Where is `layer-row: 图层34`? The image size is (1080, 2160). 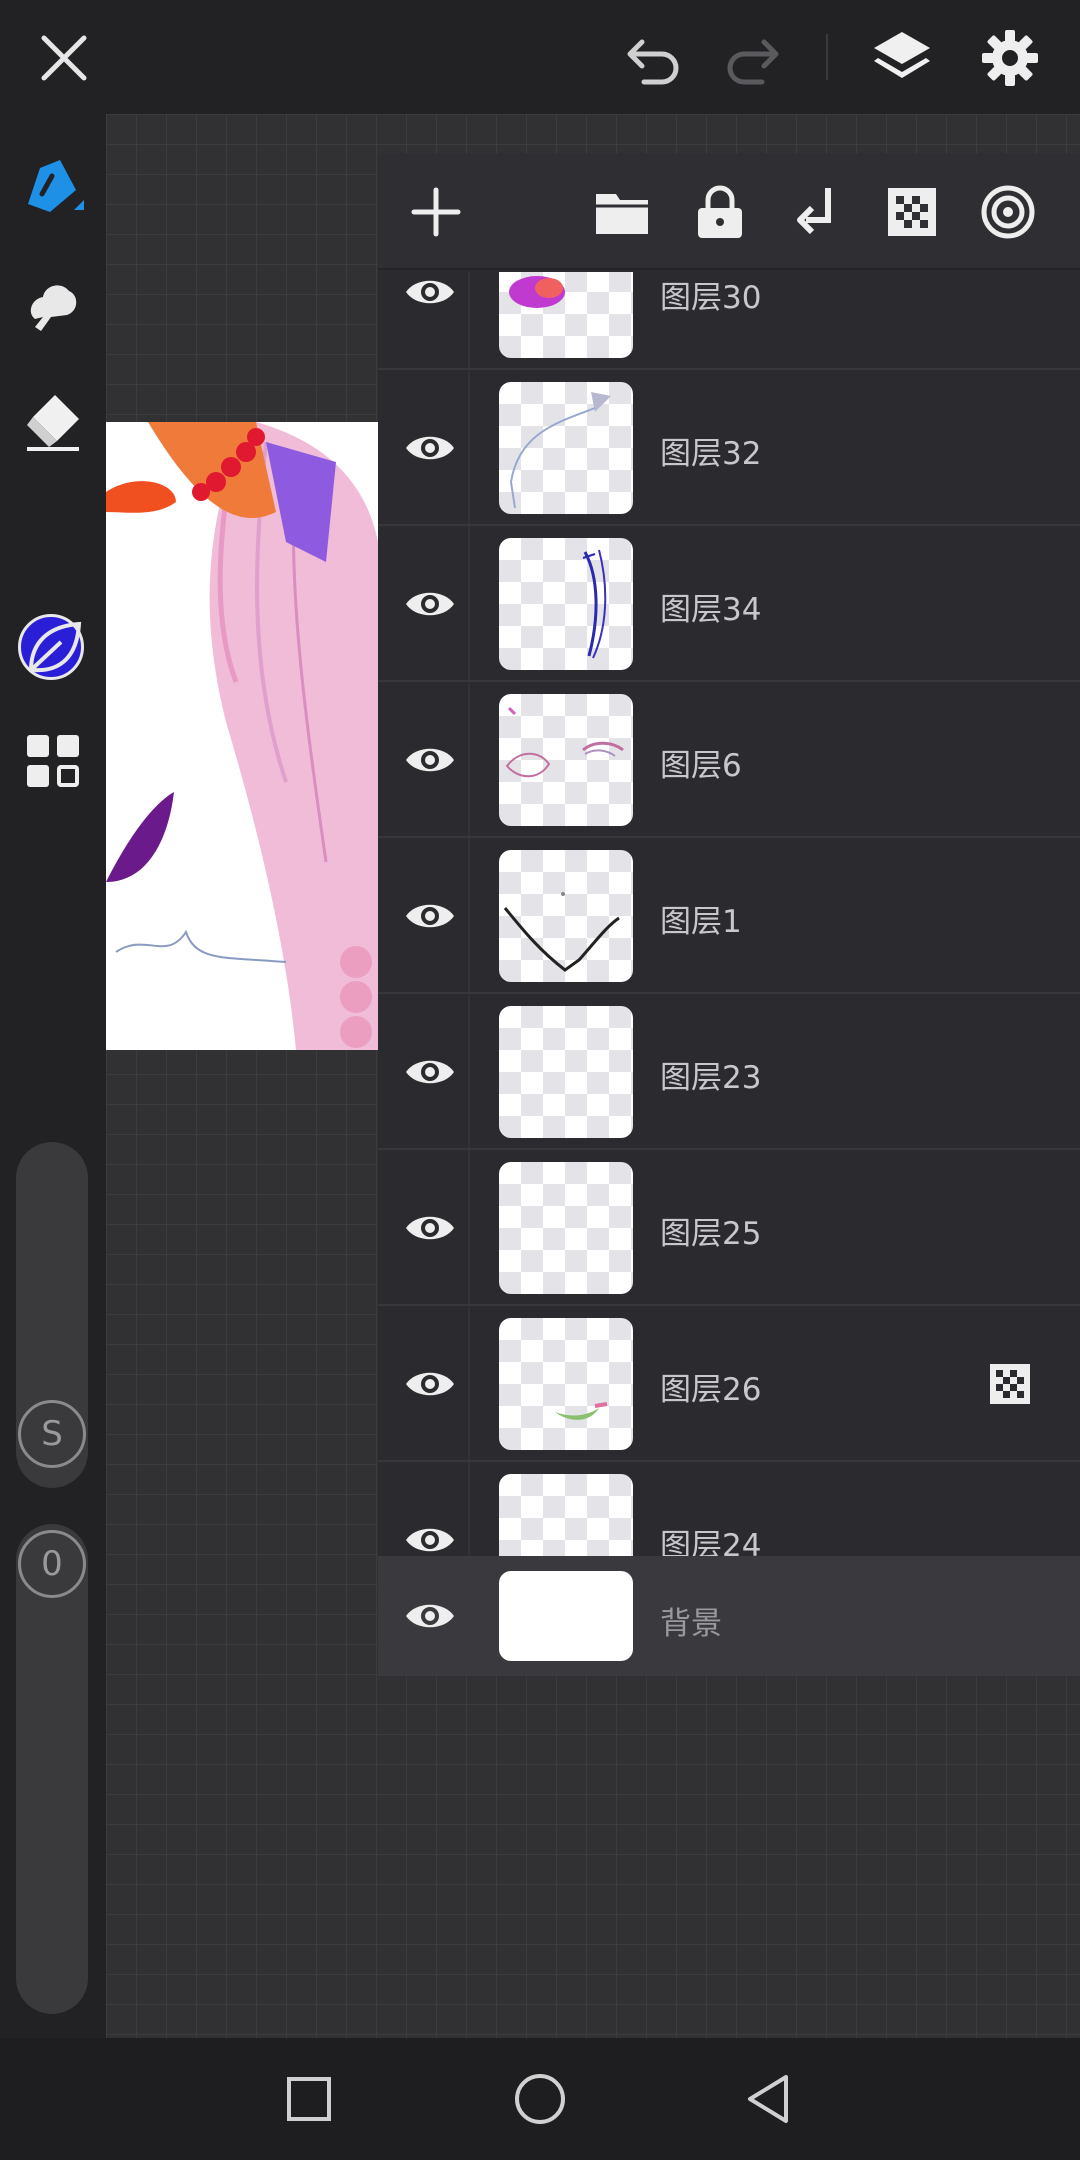 layer-row: 图层34 is located at coordinates (729, 604).